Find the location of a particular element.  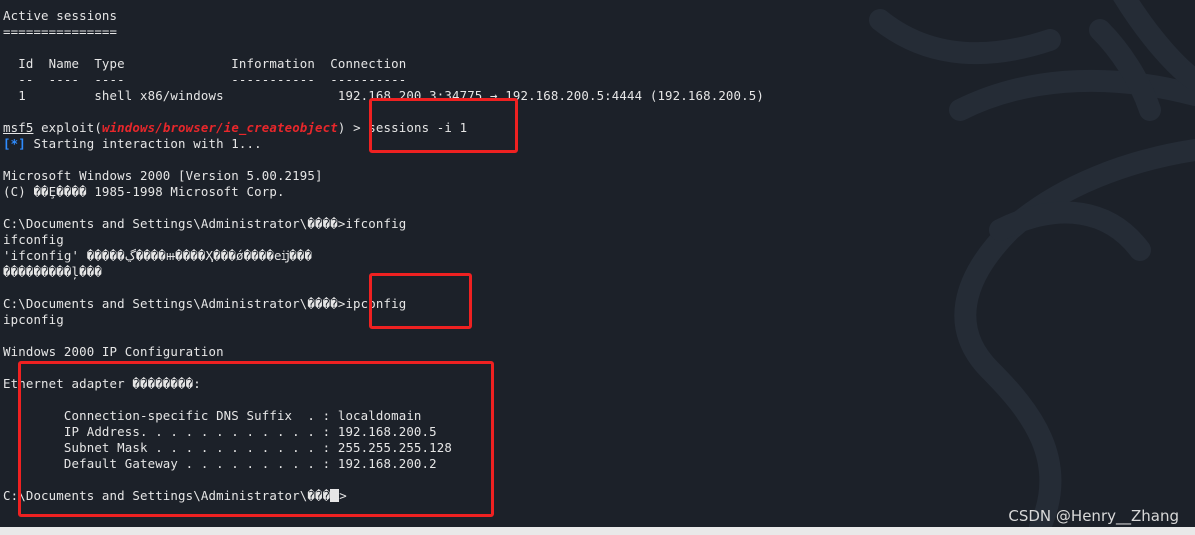

highlight-box-ipconfig-command is located at coordinates (420, 301).